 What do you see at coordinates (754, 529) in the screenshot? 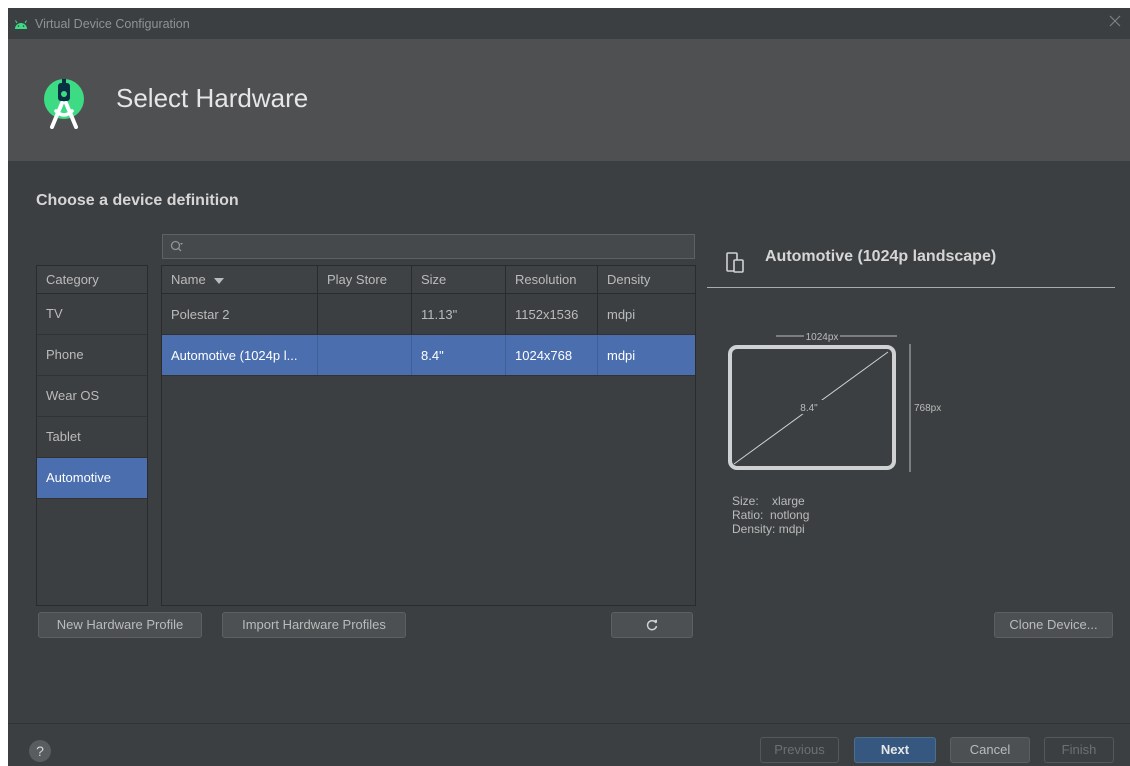
I see `density-label: Density:` at bounding box center [754, 529].